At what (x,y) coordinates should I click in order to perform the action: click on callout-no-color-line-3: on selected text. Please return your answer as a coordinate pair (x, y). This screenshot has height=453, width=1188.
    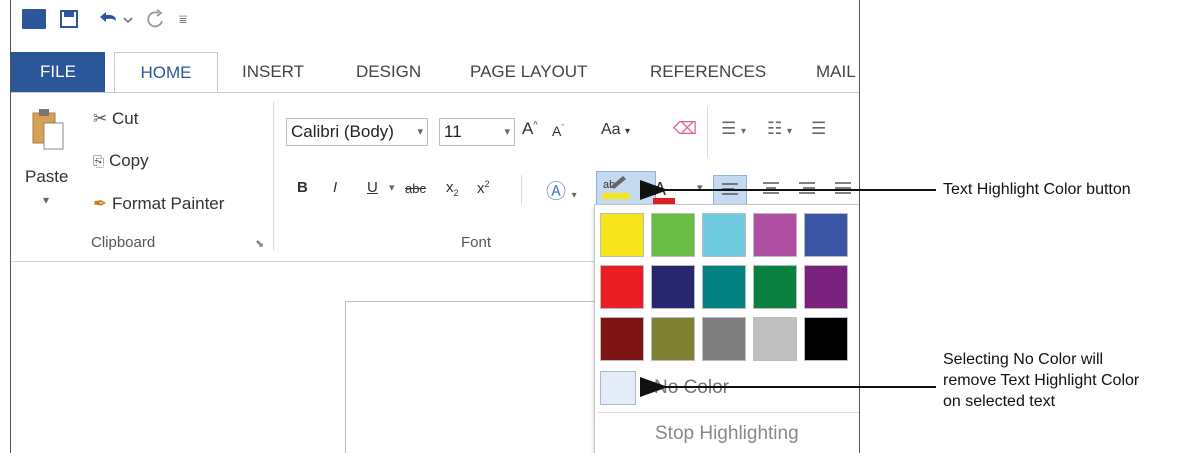
    Looking at the image, I should click on (999, 401).